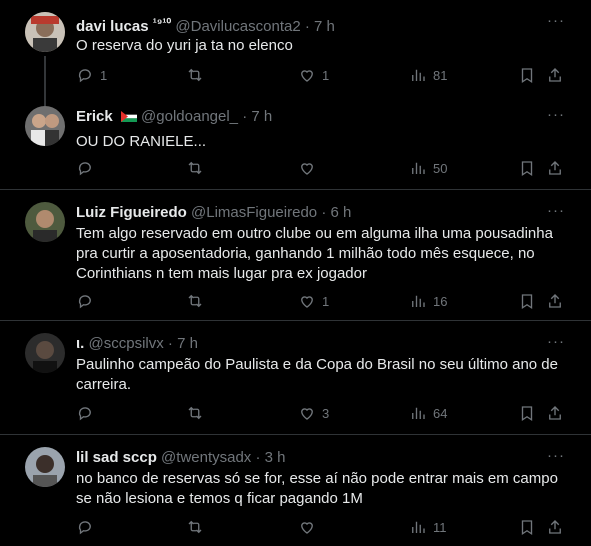 This screenshot has height=546, width=591. I want to click on display-name: Luiz Figueiredo, so click(131, 212).